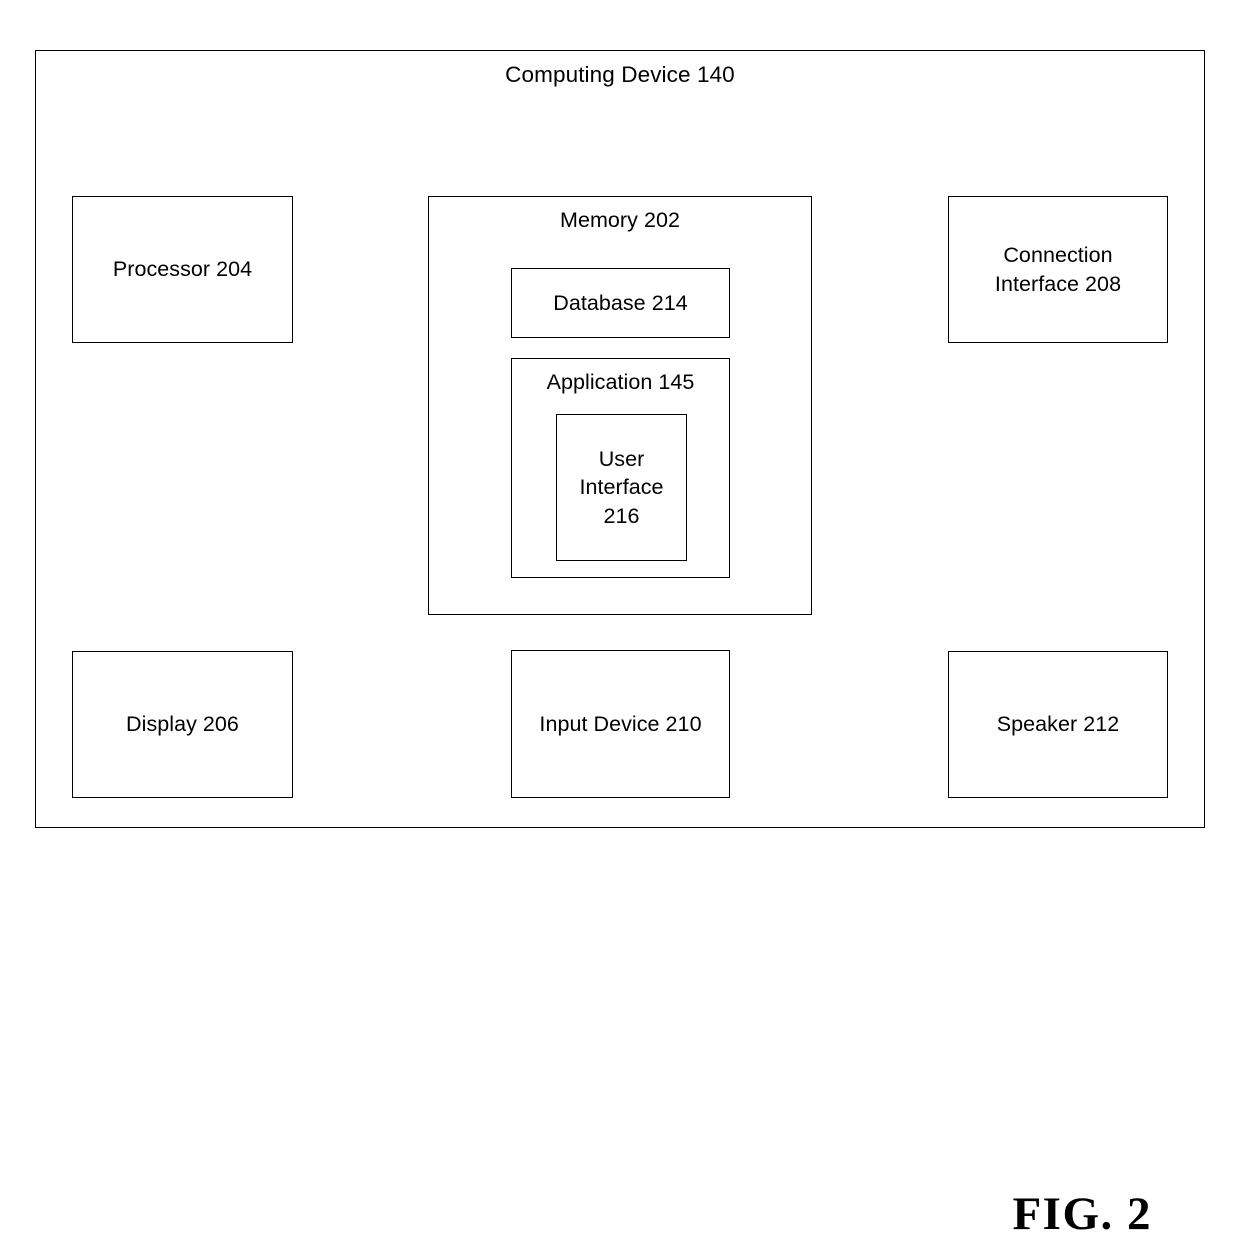  I want to click on figure-caption: FIG. 2, so click(1082, 1214).